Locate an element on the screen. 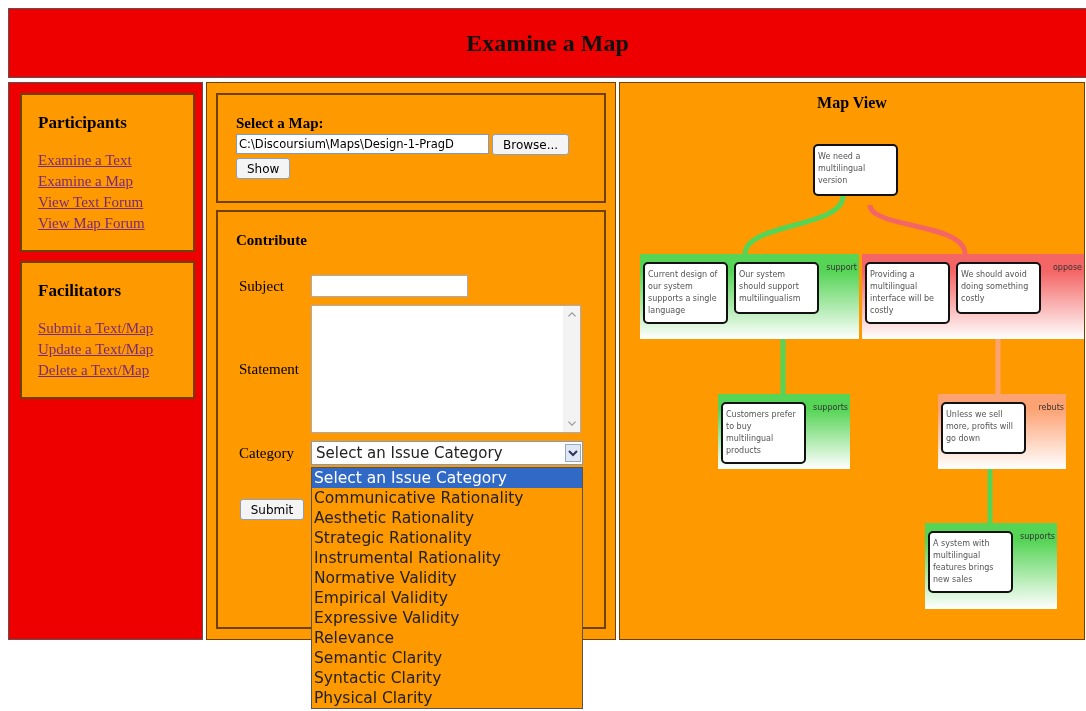 This screenshot has height=711, width=1086. sidebar-link: Examine a Text is located at coordinates (85, 160).